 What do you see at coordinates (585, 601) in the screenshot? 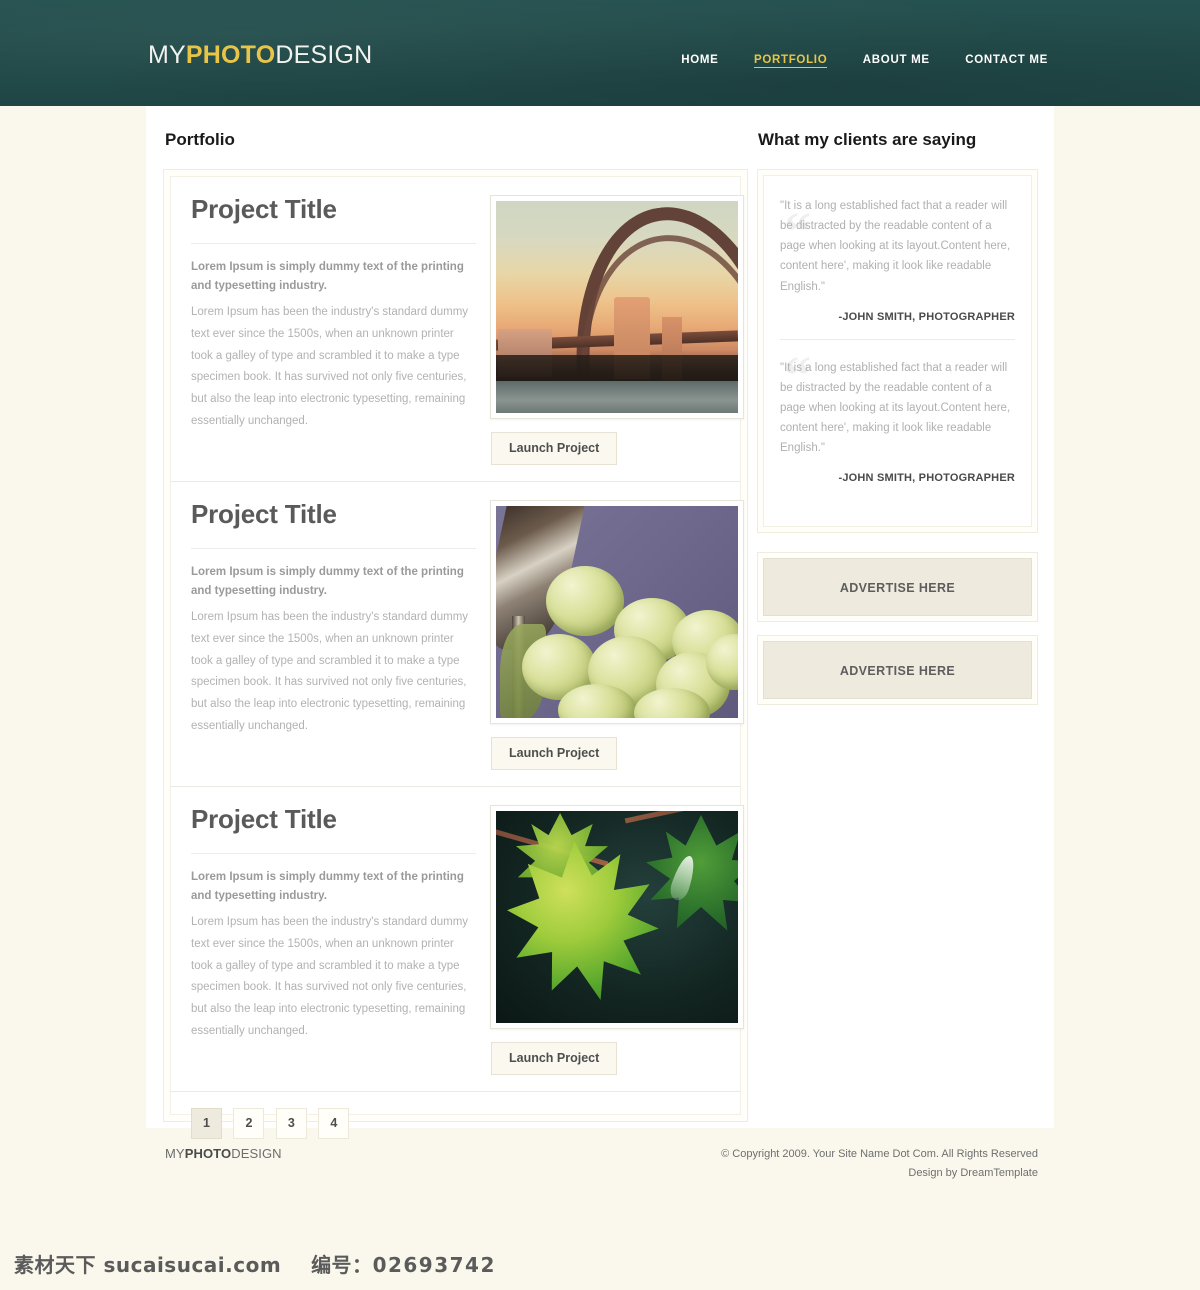
I see `grape-shape` at bounding box center [585, 601].